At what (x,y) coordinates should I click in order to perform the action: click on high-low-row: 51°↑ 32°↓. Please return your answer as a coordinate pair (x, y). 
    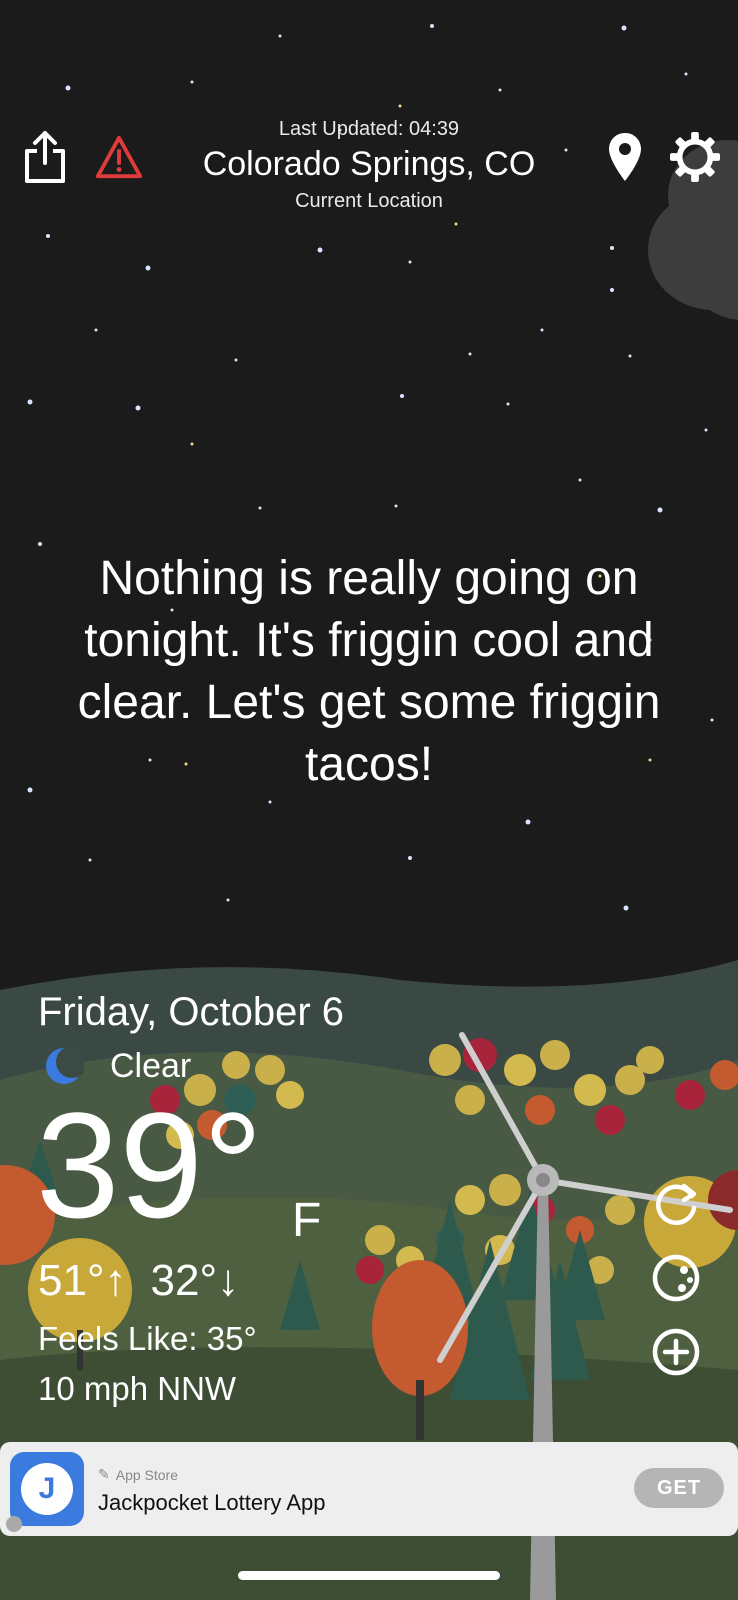
    Looking at the image, I should click on (138, 1281).